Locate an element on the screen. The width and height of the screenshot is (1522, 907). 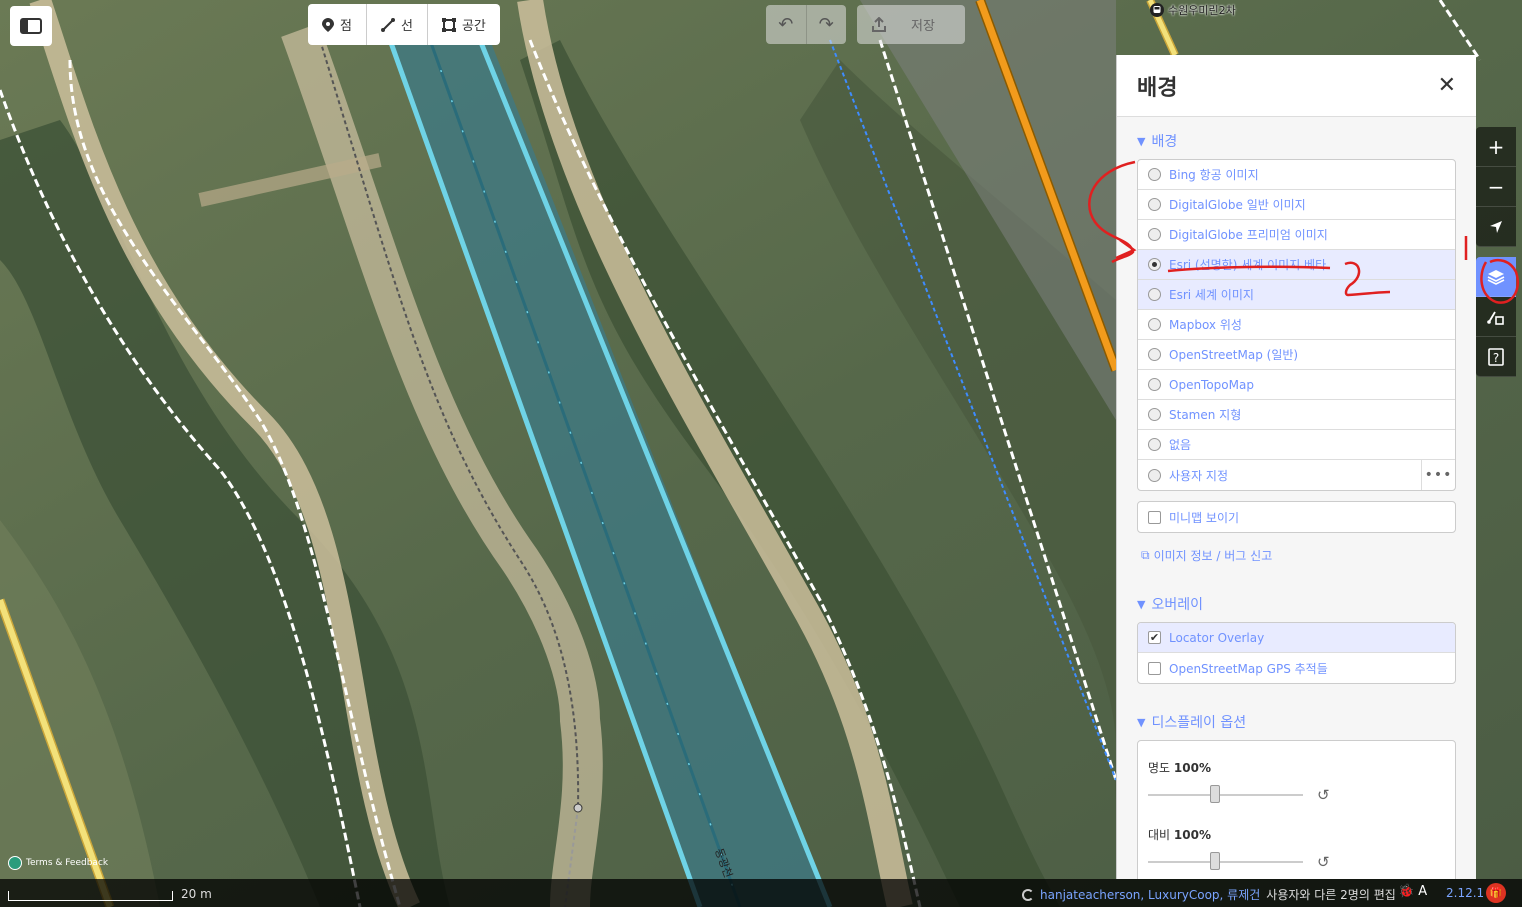
imagery-info-link: ⧉ 이미지 정보 / 버그 신고 is located at coordinates (1298, 555).